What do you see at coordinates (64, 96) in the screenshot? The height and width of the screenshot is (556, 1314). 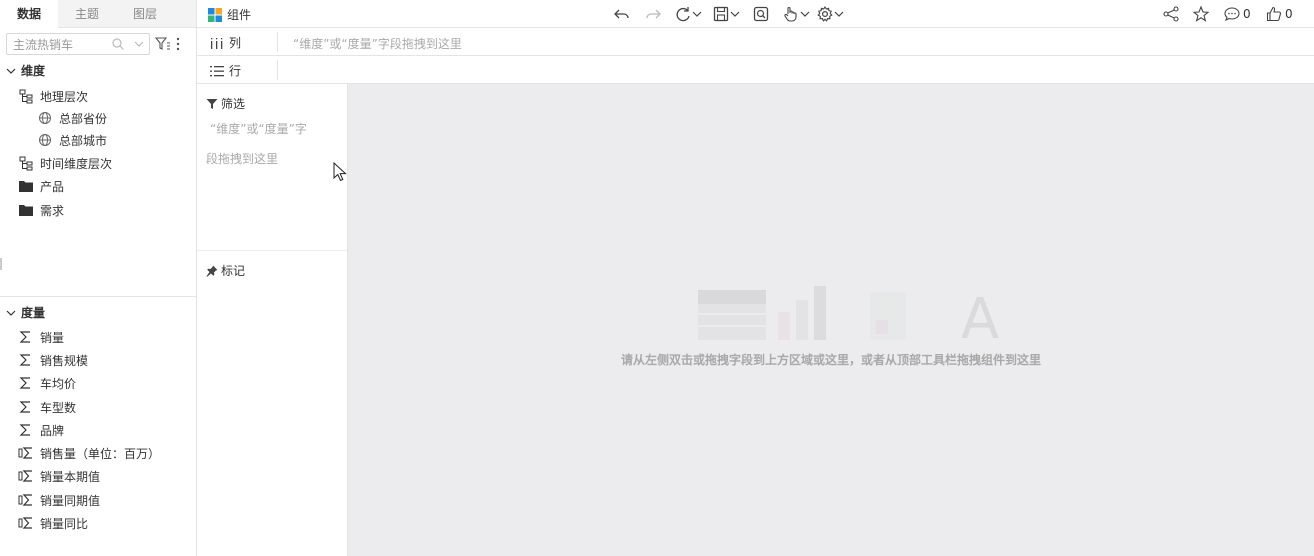 I see `dimension-item-label: 地理层次` at bounding box center [64, 96].